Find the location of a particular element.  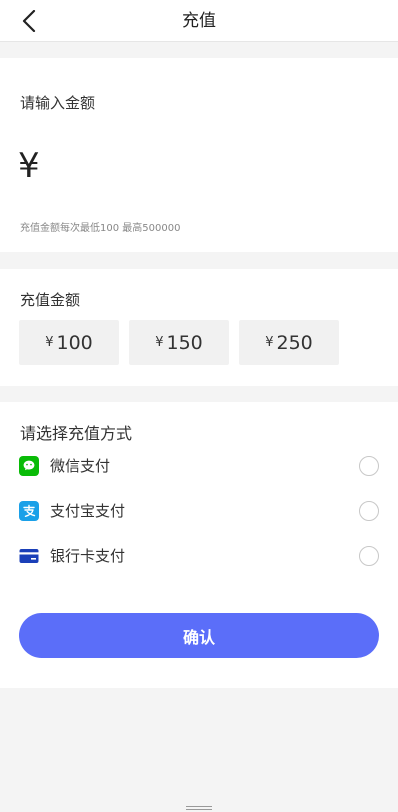

confirm-button: 确认 is located at coordinates (199, 635).